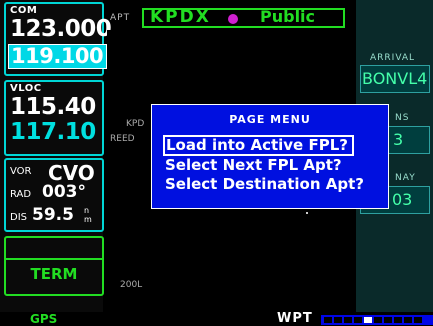 This screenshot has height=326, width=433. What do you see at coordinates (26, 88) in the screenshot?
I see `vloc-label: VLOC` at bounding box center [26, 88].